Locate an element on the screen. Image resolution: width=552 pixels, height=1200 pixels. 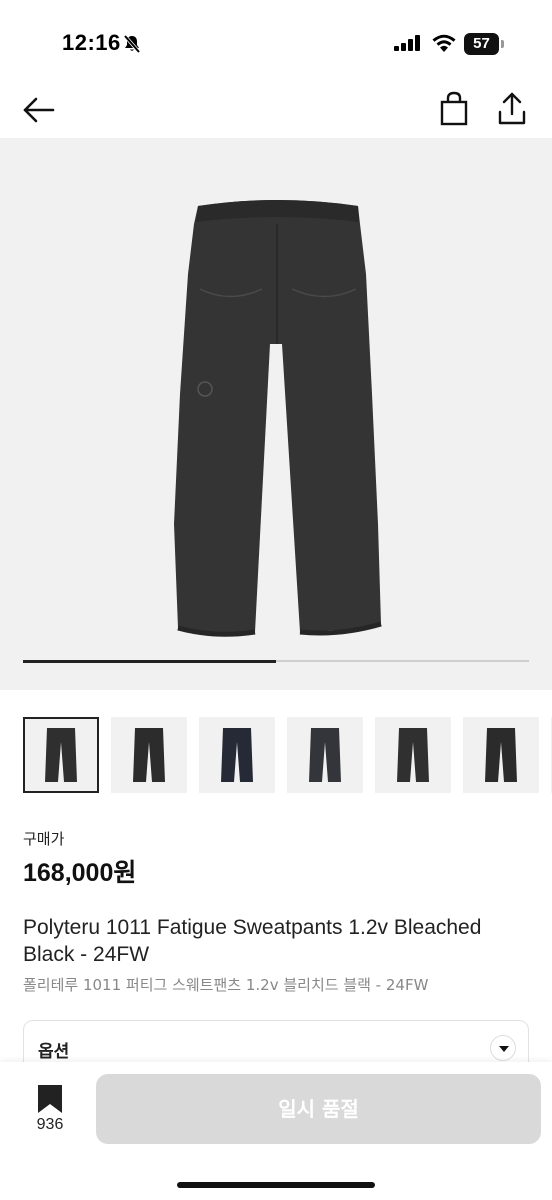
gallery-progress-track is located at coordinates (276, 661).